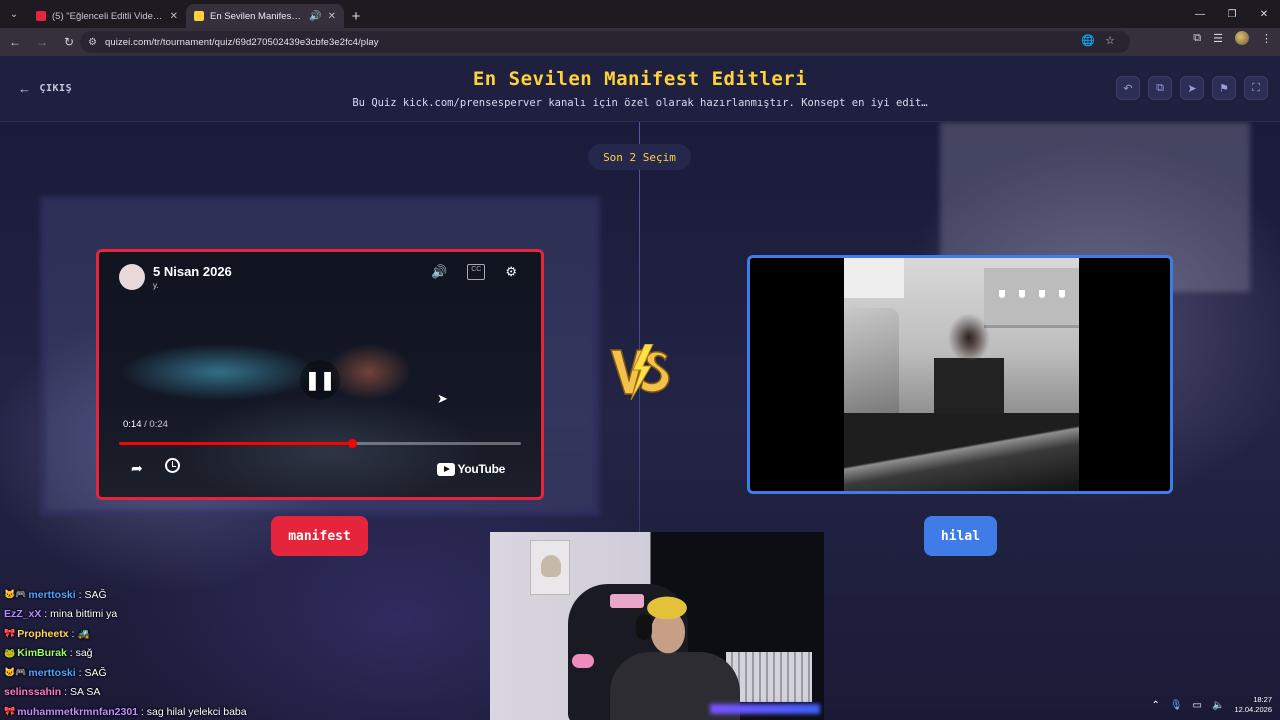  I want to click on send-icon: ➤, so click(1192, 88).